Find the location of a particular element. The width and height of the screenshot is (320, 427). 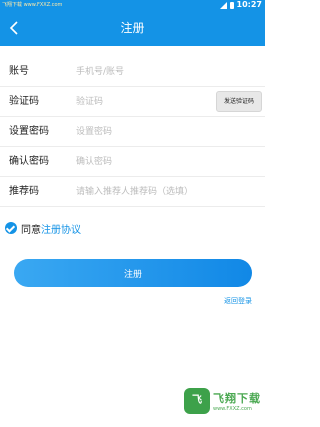

confirm-password-label: 确认密码 is located at coordinates (29, 161).